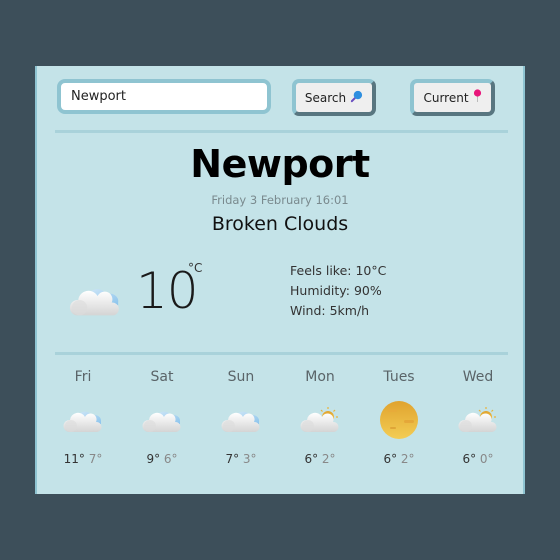 The width and height of the screenshot is (560, 560). What do you see at coordinates (356, 98) in the screenshot?
I see `magnifier-icon` at bounding box center [356, 98].